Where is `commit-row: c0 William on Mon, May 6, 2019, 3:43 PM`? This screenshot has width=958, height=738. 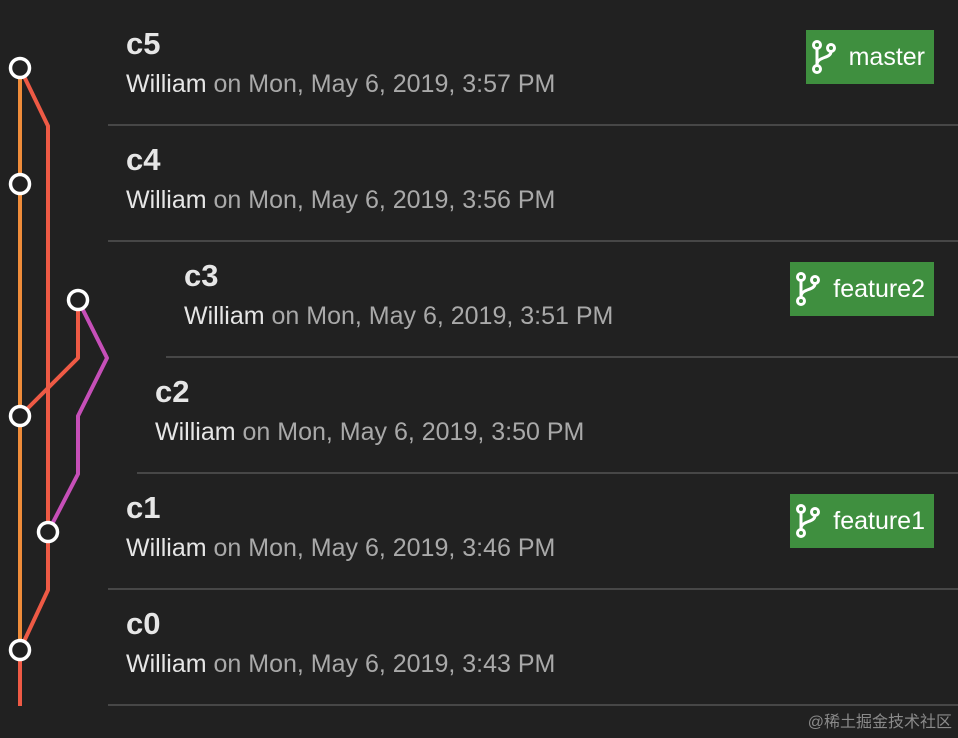
commit-row: c0 William on Mon, May 6, 2019, 3:43 PM is located at coordinates (533, 648).